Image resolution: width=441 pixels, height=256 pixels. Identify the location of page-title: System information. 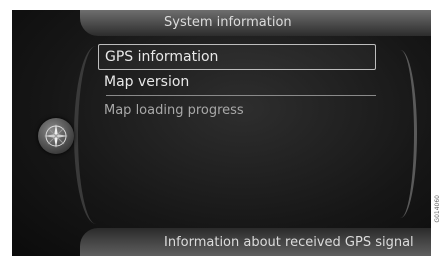
(228, 22).